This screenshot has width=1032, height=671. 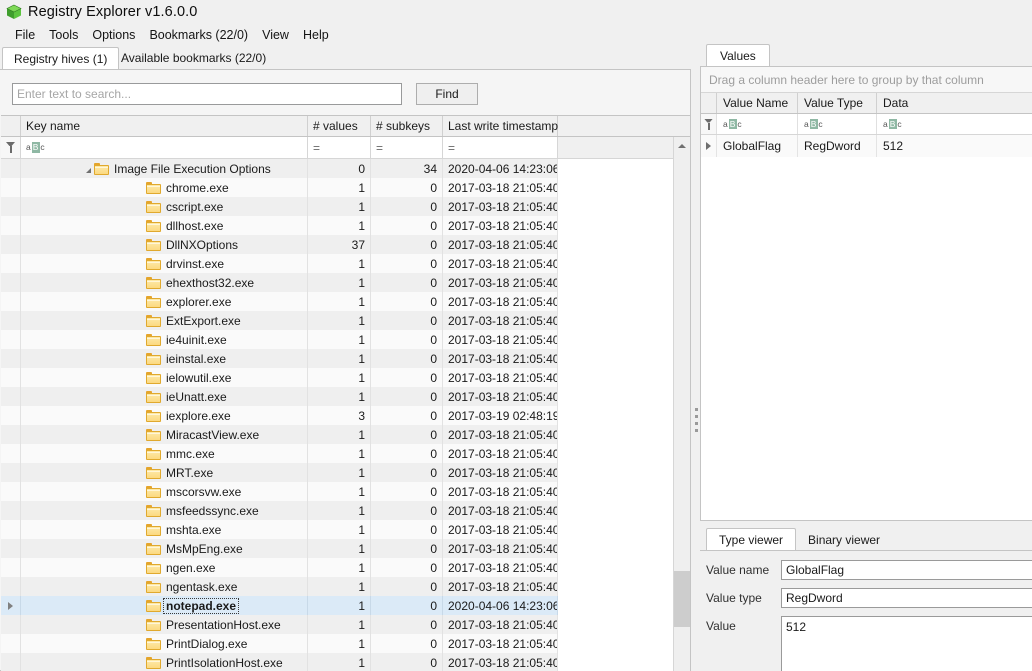 I want to click on values-column-header-name: Value Name, so click(x=757, y=103).